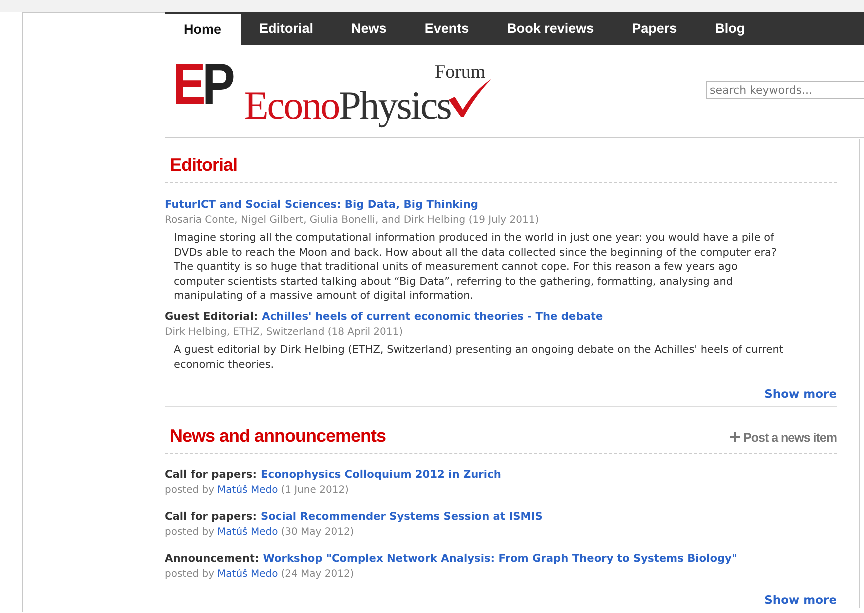  Describe the element at coordinates (433, 316) in the screenshot. I see `article-link: Achilles' heels of current economic theories - The debate` at that location.